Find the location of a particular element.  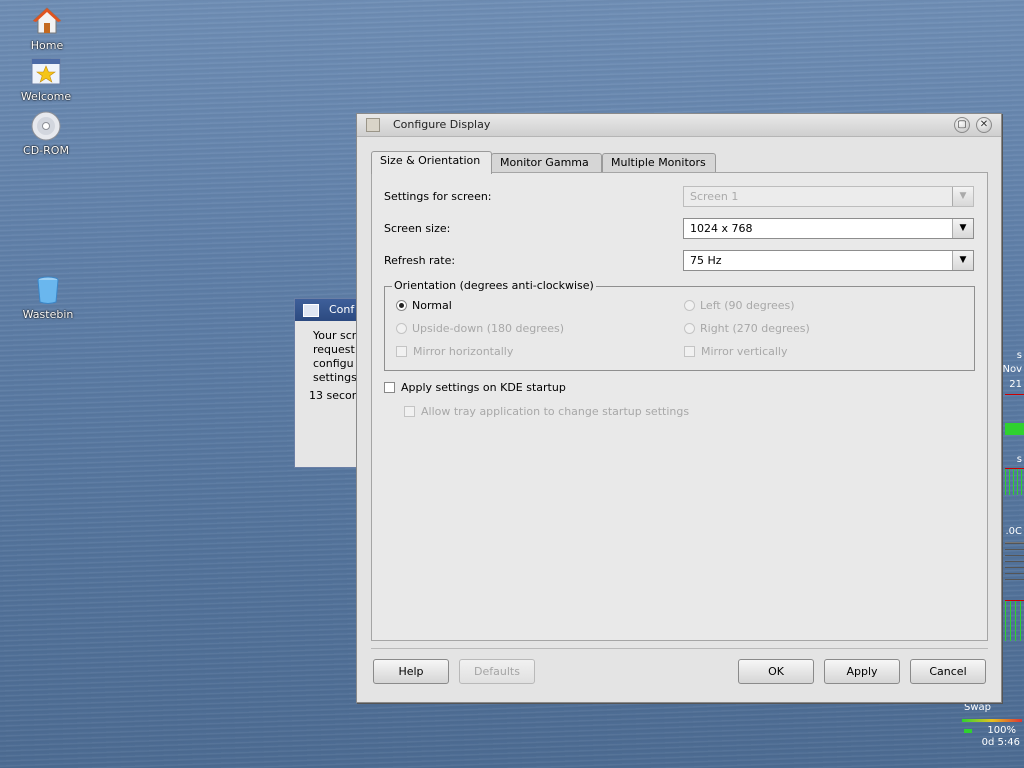

defaults-button: Defaults is located at coordinates (497, 671).